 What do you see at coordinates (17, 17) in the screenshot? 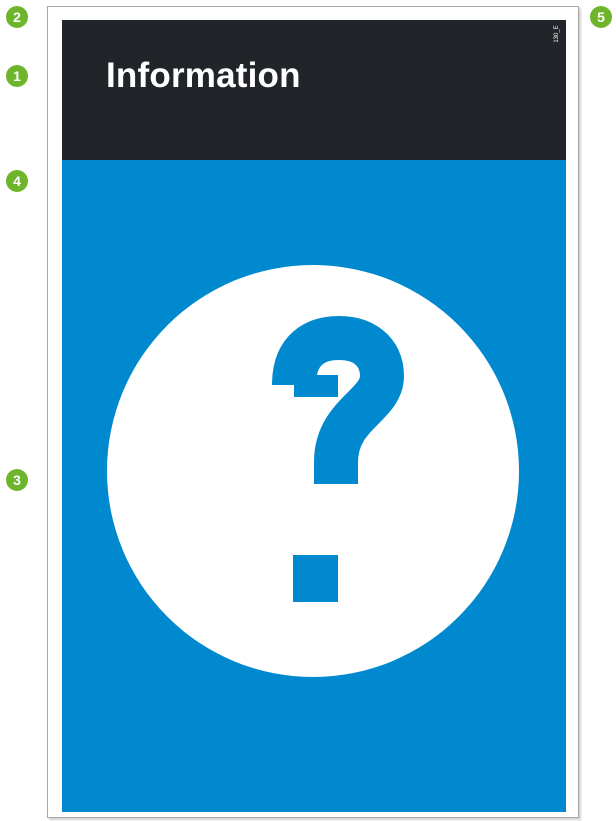
I see `marker-2: 2` at bounding box center [17, 17].